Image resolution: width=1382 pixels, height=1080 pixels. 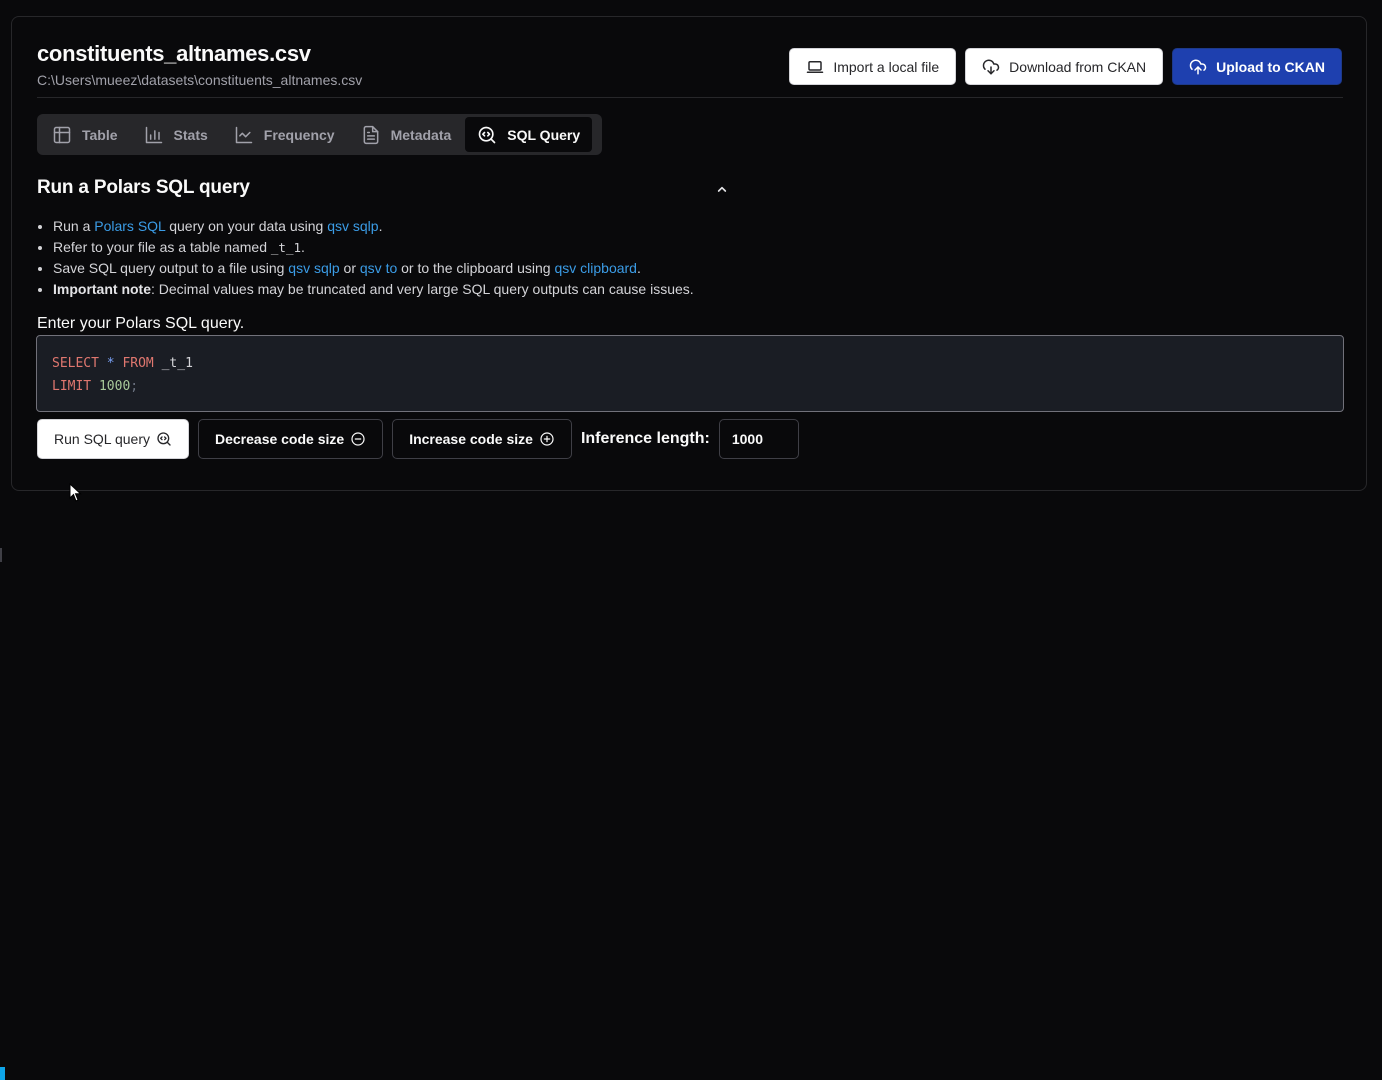 What do you see at coordinates (722, 189) in the screenshot?
I see `chevron-up-icon` at bounding box center [722, 189].